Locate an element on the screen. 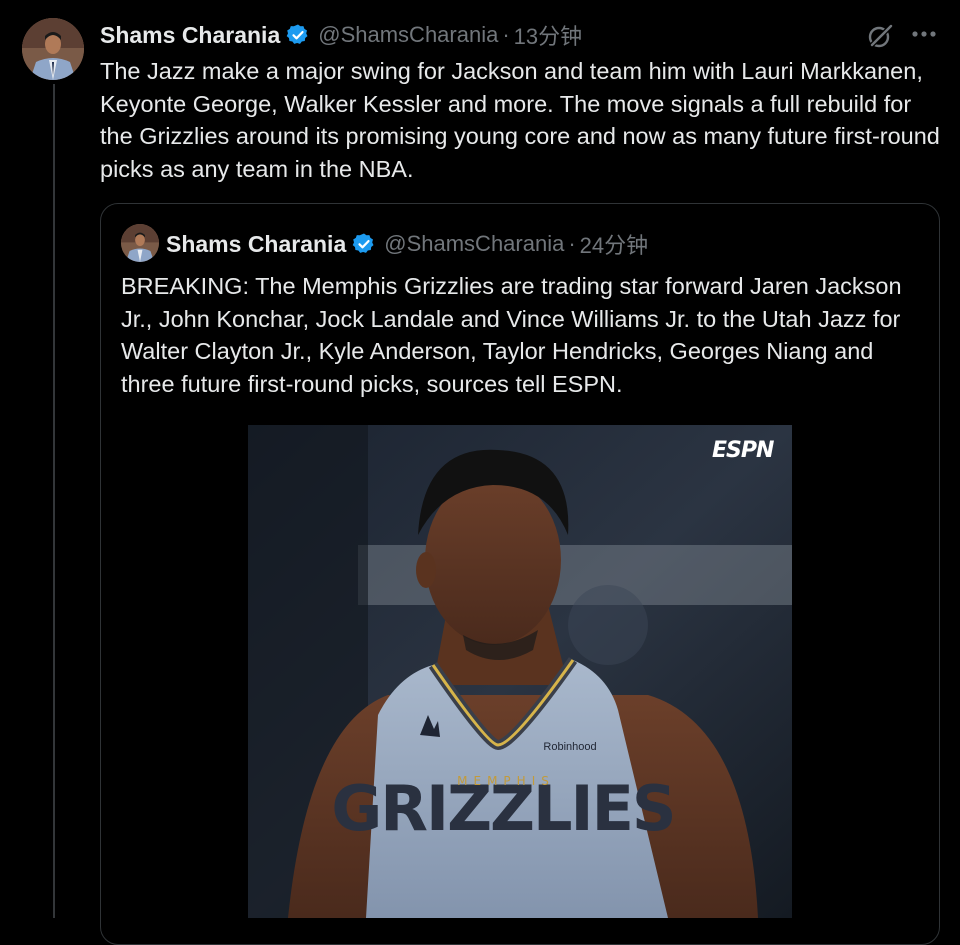 The image size is (960, 945). quoted-author-avatar is located at coordinates (140, 243).